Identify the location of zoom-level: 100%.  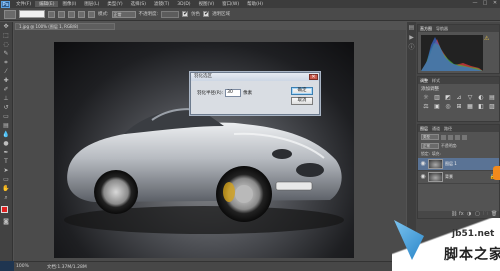
(22, 266).